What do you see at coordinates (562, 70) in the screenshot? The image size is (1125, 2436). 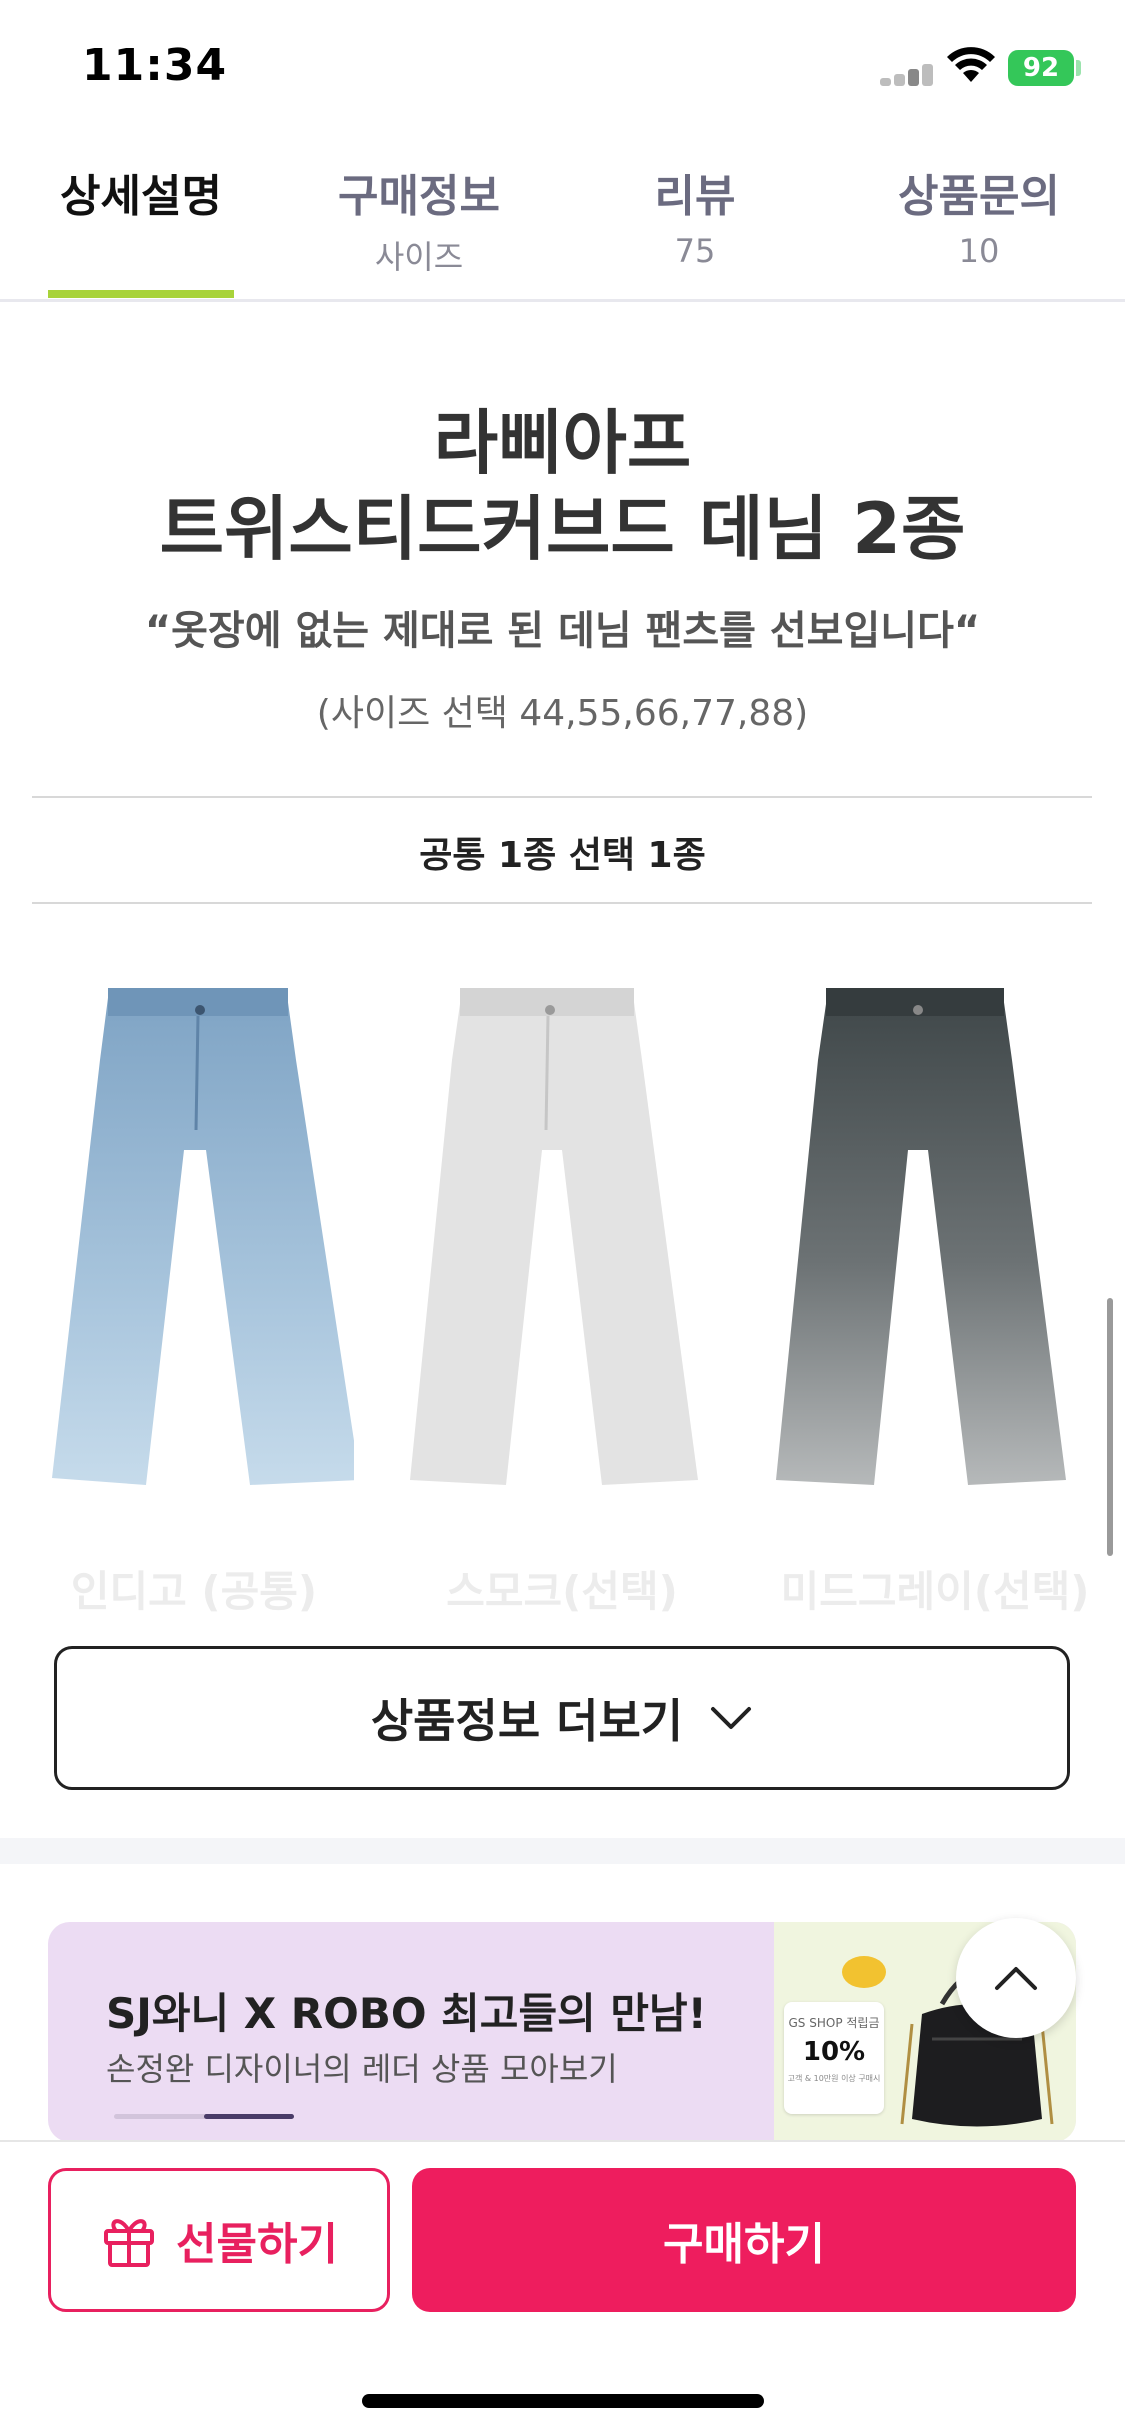 I see `status-bar: 11:34 92` at bounding box center [562, 70].